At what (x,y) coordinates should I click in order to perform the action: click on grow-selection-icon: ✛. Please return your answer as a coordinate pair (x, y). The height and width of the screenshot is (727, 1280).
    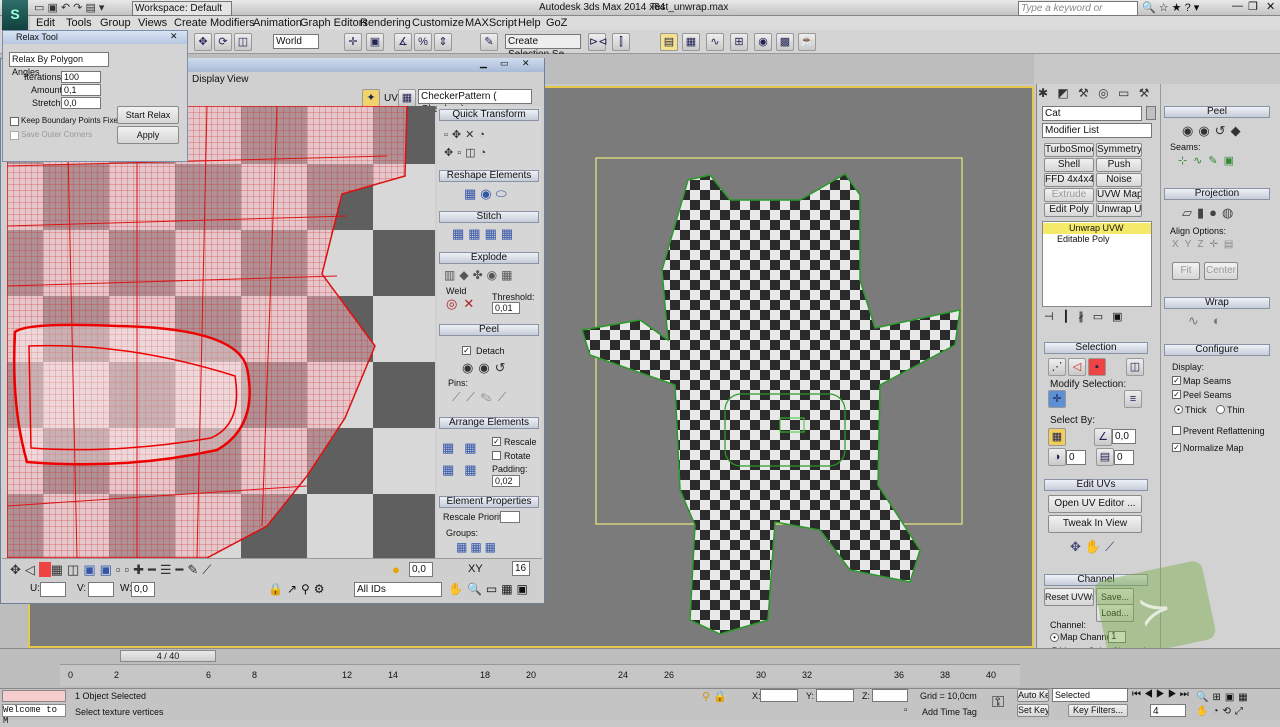
    Looking at the image, I should click on (1057, 399).